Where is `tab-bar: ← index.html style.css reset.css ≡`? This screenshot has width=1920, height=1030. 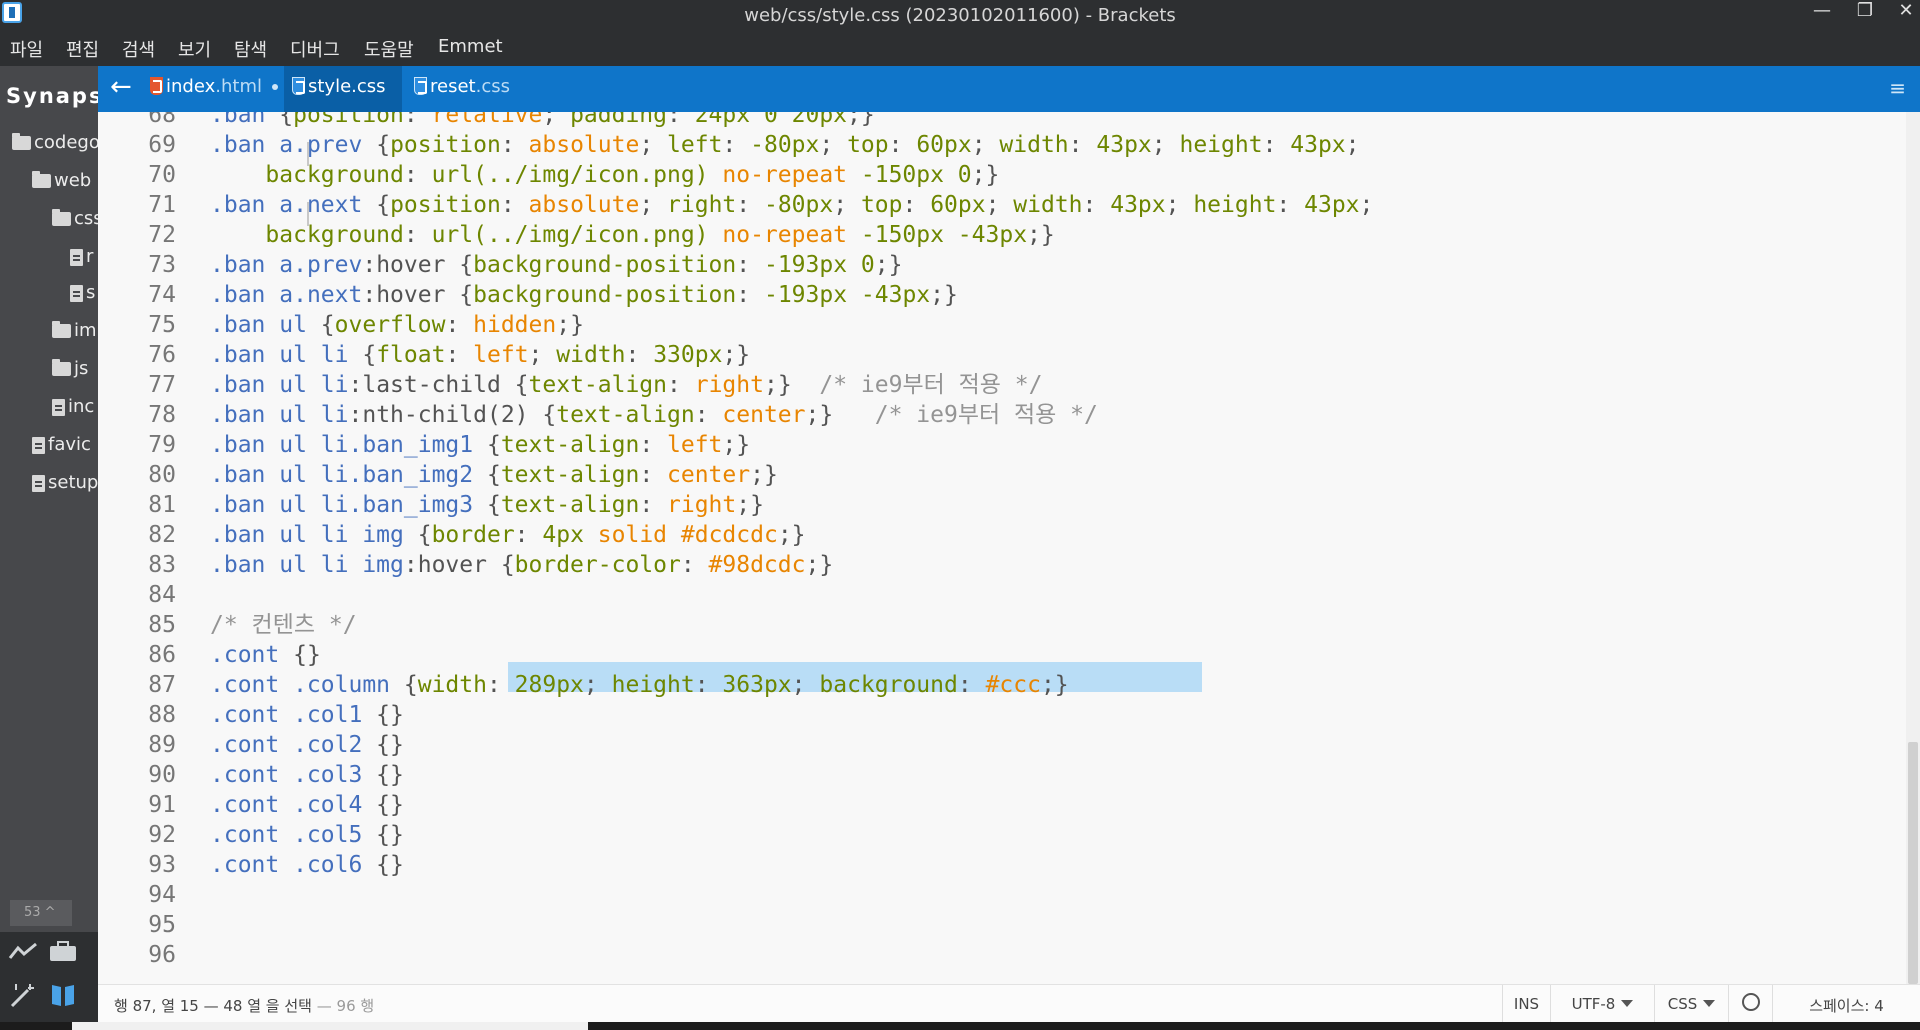
tab-bar: ← index.html style.css reset.css ≡ is located at coordinates (1009, 89).